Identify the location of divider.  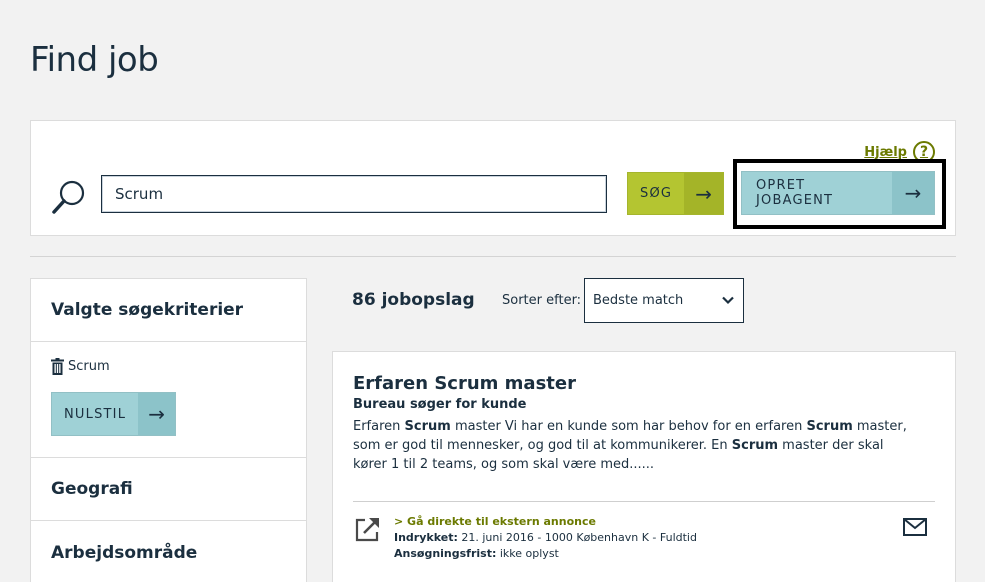
(493, 256).